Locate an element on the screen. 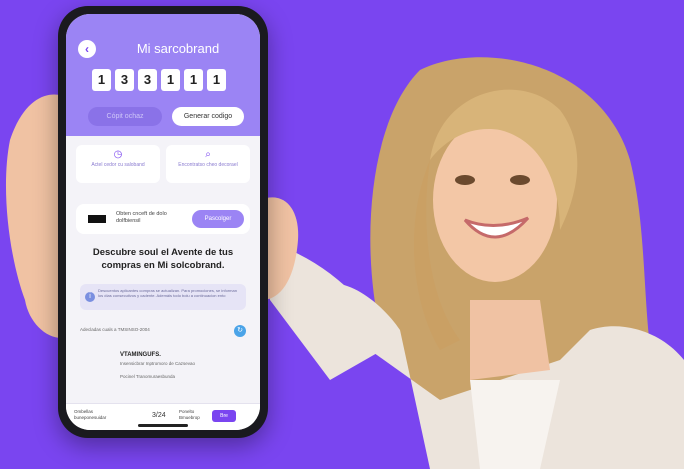  refresh-icon: ↻ is located at coordinates (240, 331).